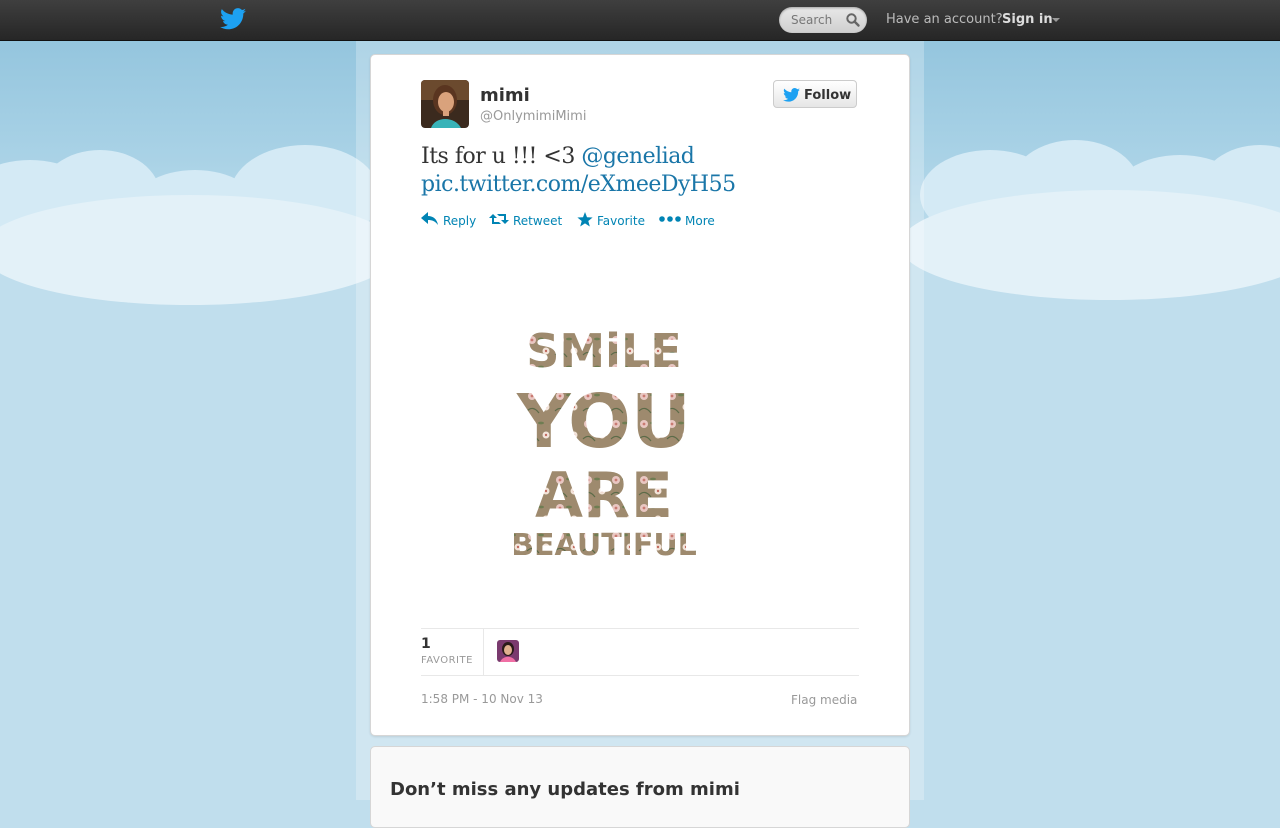  Describe the element at coordinates (533, 116) in the screenshot. I see `user-handle: @OnlymimiMimi` at that location.